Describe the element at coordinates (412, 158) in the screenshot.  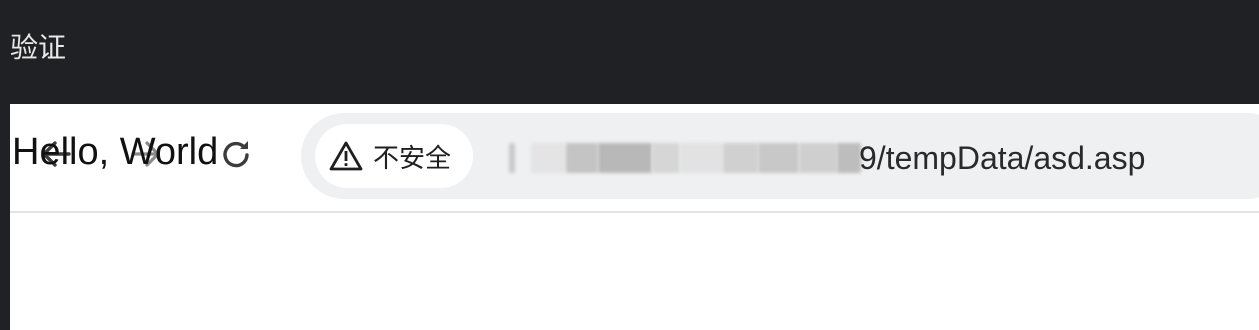
I see `security-label: 不安全` at that location.